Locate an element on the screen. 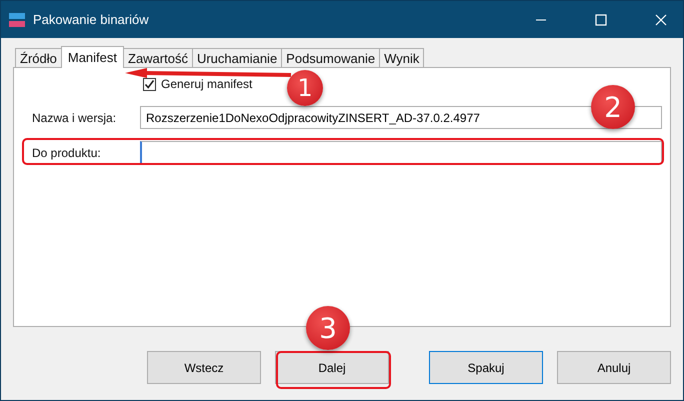 The height and width of the screenshot is (401, 684). checkbox-label: Generuj manifest is located at coordinates (206, 84).